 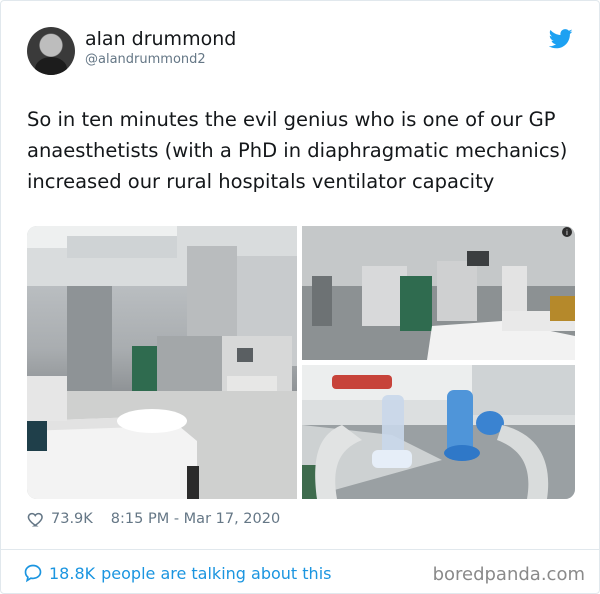 I want to click on watermark: boredpanda.com, so click(x=508, y=574).